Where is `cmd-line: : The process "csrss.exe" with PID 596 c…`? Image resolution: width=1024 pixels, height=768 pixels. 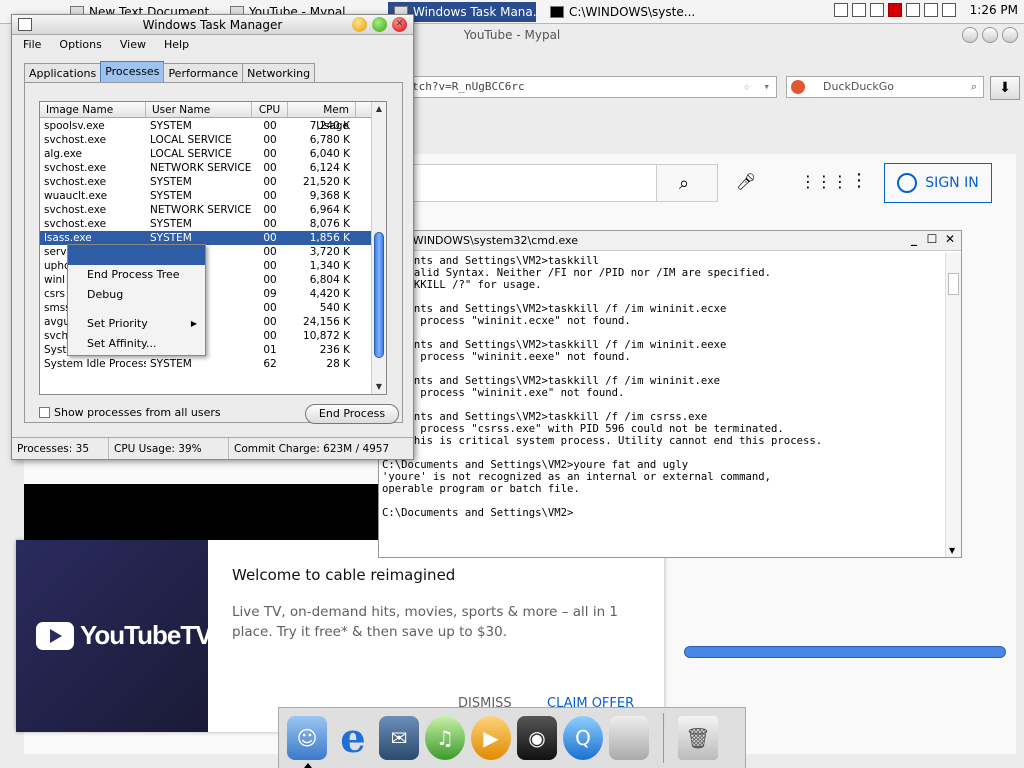 cmd-line: : The process "csrss.exe" with PID 596 c… is located at coordinates (583, 429).